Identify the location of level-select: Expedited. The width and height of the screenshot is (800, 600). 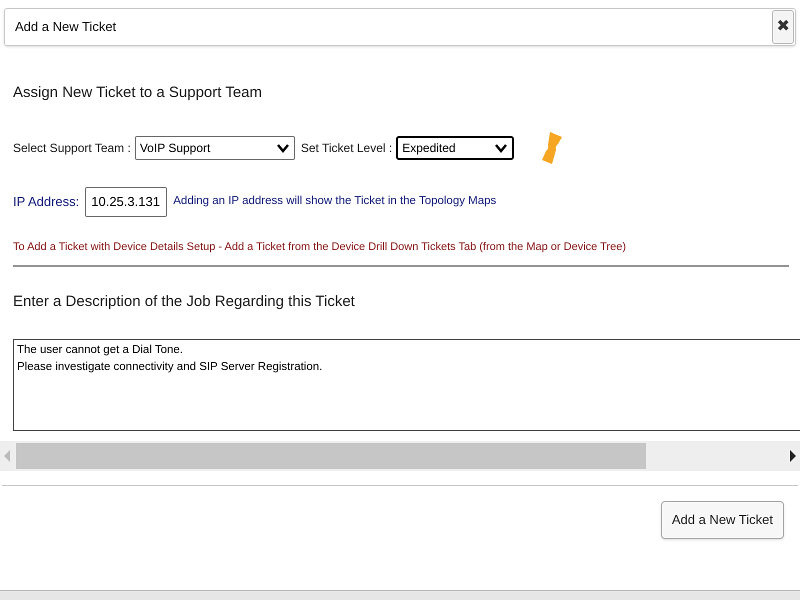
(455, 148).